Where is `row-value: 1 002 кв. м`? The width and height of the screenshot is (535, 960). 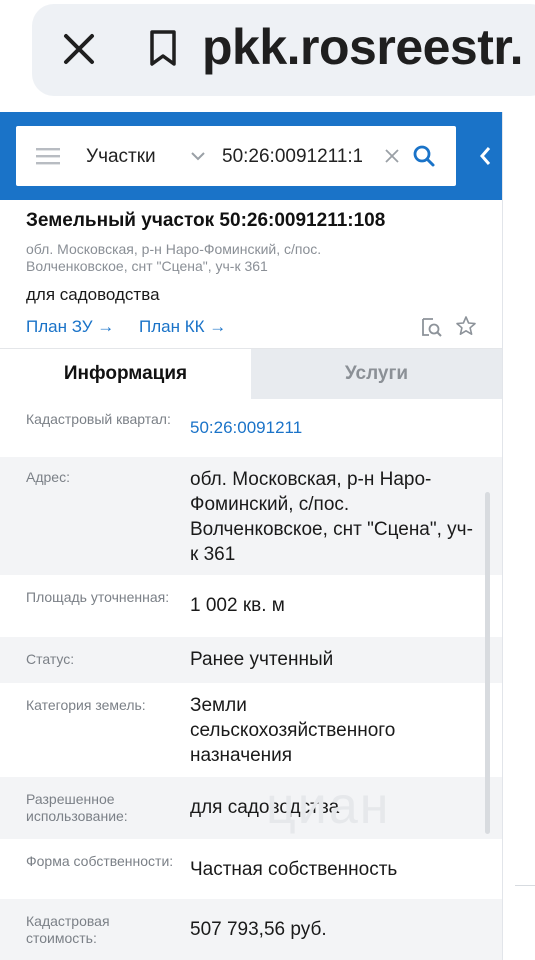 row-value: 1 002 кв. м is located at coordinates (237, 605).